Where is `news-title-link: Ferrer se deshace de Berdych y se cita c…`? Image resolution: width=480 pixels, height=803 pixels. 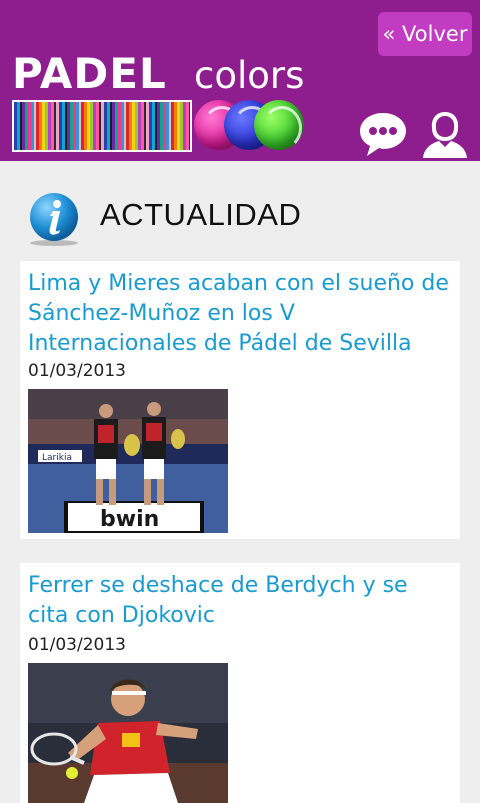
news-title-link: Ferrer se deshace de Berdych y se cita c… is located at coordinates (241, 601).